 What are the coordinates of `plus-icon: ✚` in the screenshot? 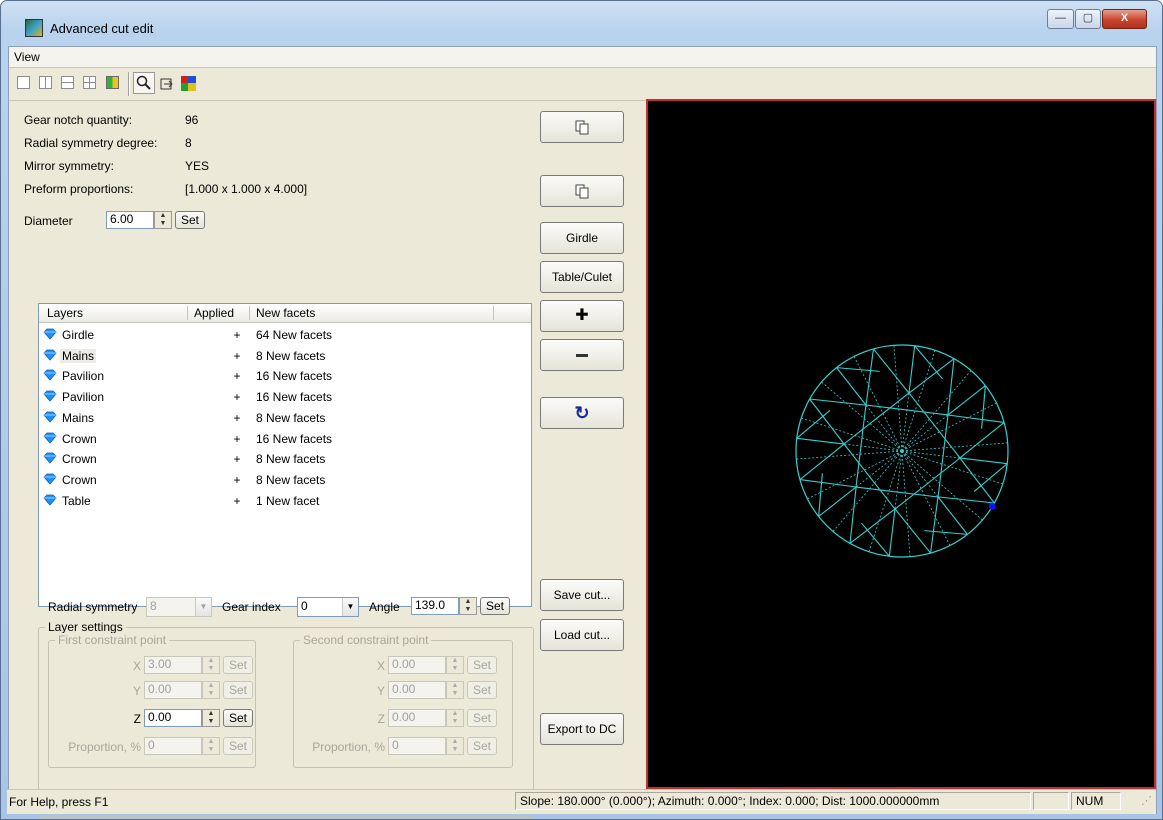 It's located at (582, 315).